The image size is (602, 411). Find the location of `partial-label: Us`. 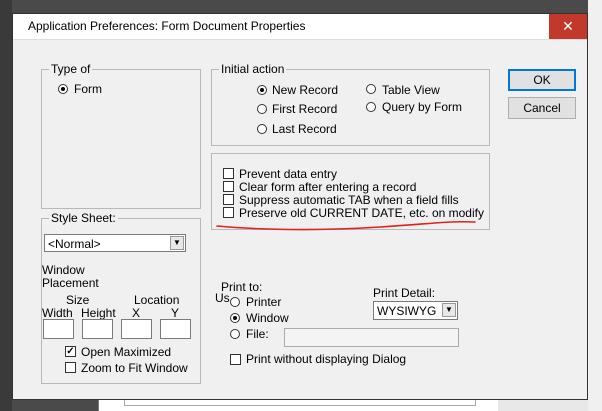

partial-label: Us is located at coordinates (222, 298).